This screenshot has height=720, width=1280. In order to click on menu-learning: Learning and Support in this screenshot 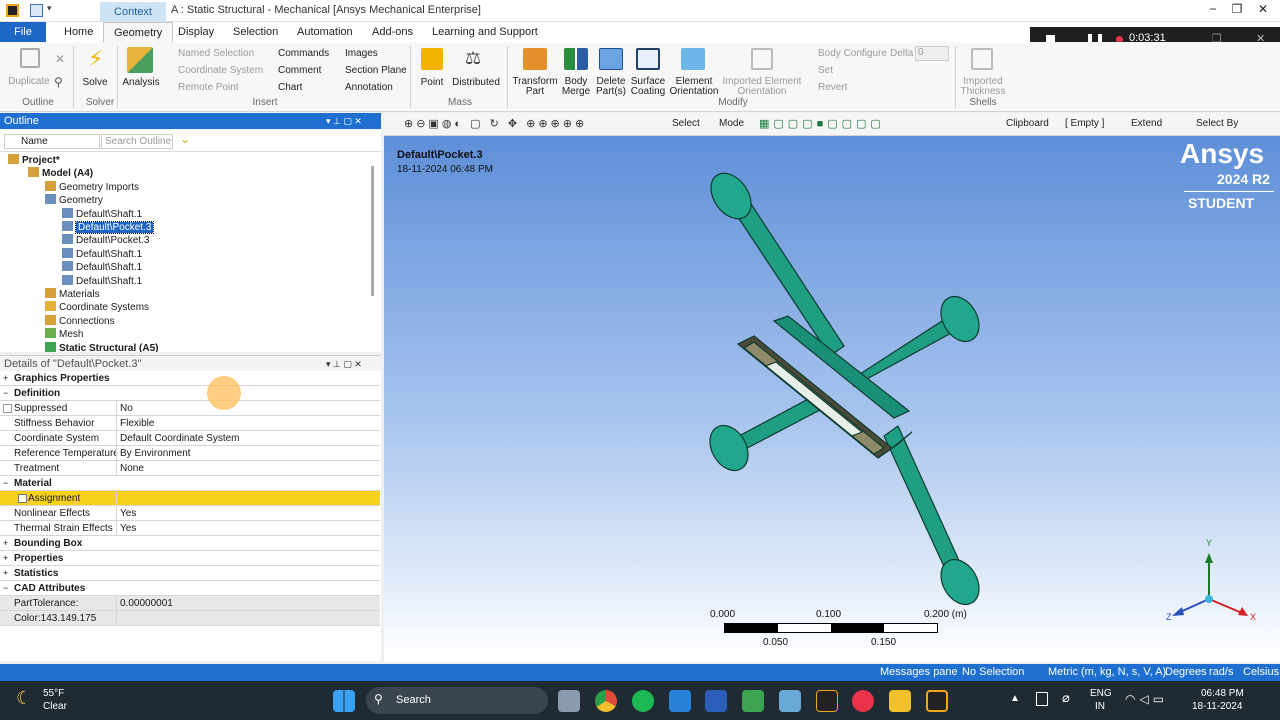, I will do `click(485, 32)`.